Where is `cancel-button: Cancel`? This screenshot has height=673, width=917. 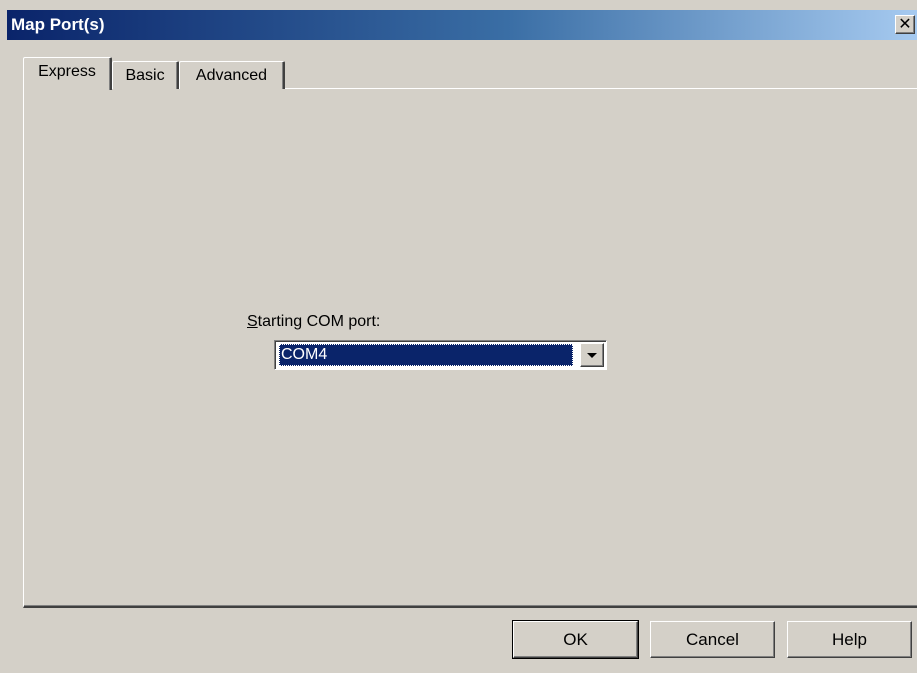
cancel-button: Cancel is located at coordinates (712, 639).